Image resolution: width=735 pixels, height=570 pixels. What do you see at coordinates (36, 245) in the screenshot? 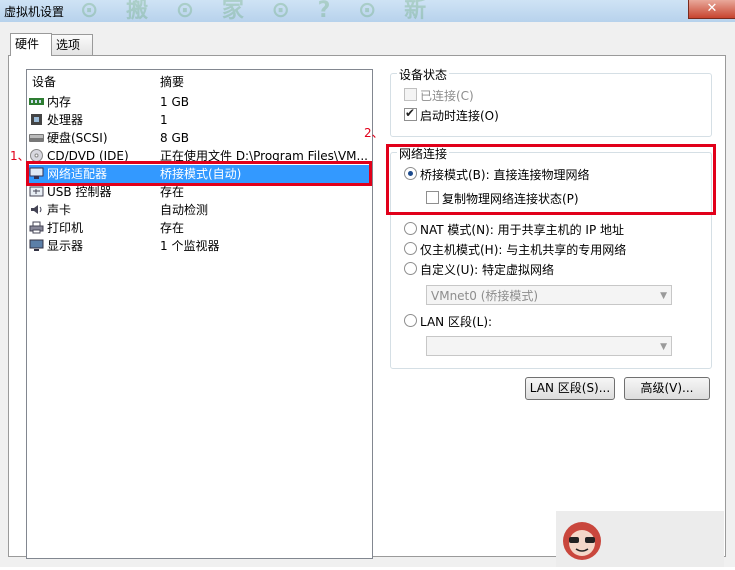
I see `monitor-icon` at bounding box center [36, 245].